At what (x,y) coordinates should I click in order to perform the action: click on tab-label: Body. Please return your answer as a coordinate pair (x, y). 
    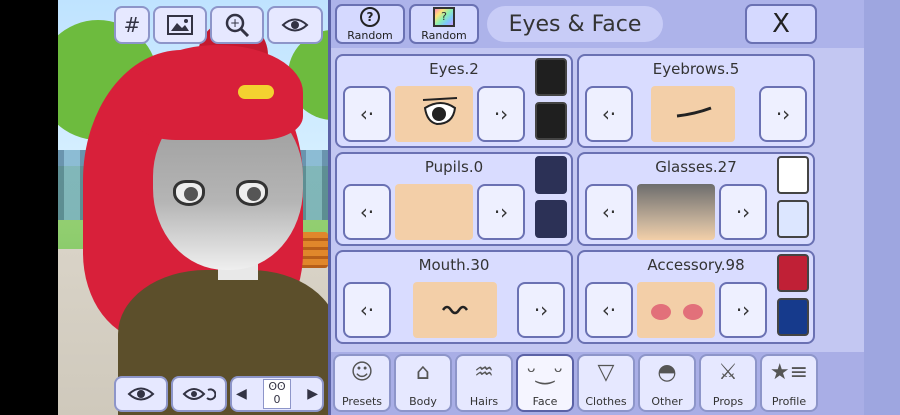
    Looking at the image, I should click on (423, 401).